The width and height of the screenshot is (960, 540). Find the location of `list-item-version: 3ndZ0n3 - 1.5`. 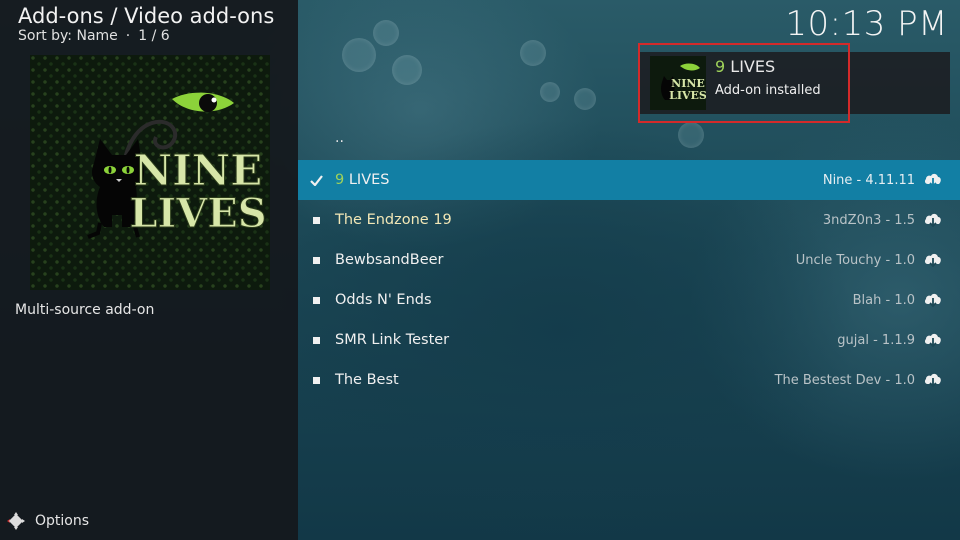

list-item-version: 3ndZ0n3 - 1.5 is located at coordinates (868, 220).